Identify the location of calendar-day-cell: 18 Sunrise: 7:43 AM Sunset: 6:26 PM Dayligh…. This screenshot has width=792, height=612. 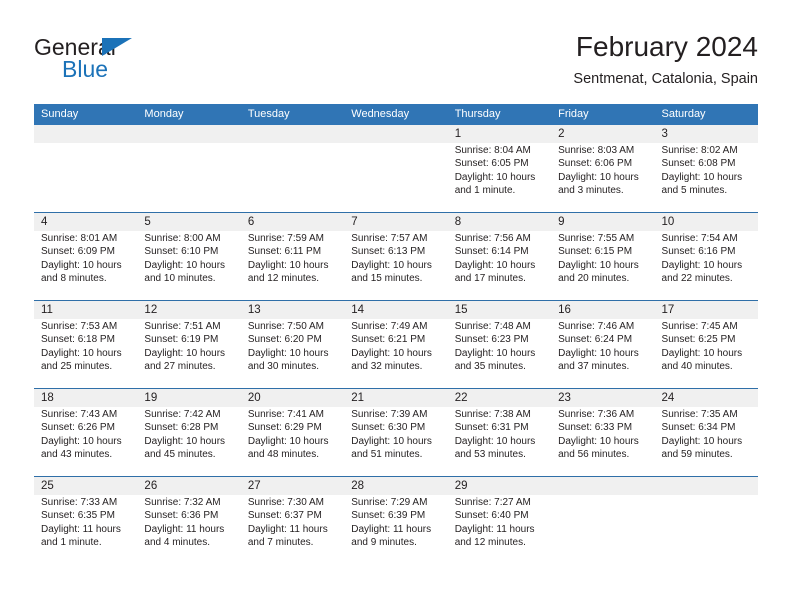
(85, 432).